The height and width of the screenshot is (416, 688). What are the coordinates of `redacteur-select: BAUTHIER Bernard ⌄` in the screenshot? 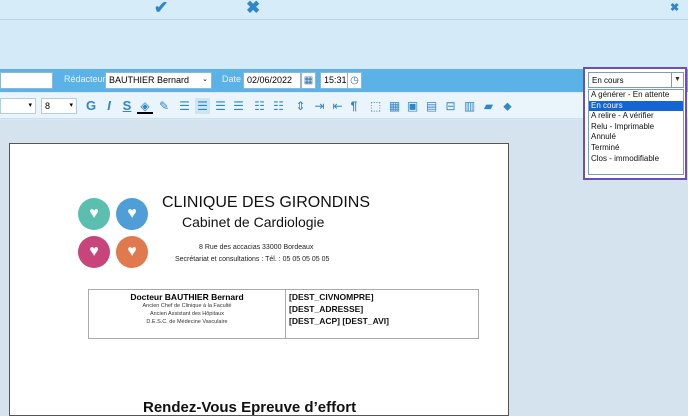 It's located at (158, 80).